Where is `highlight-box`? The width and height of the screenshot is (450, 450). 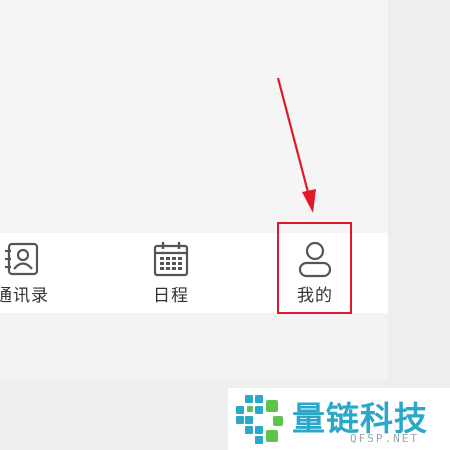
highlight-box is located at coordinates (314, 268).